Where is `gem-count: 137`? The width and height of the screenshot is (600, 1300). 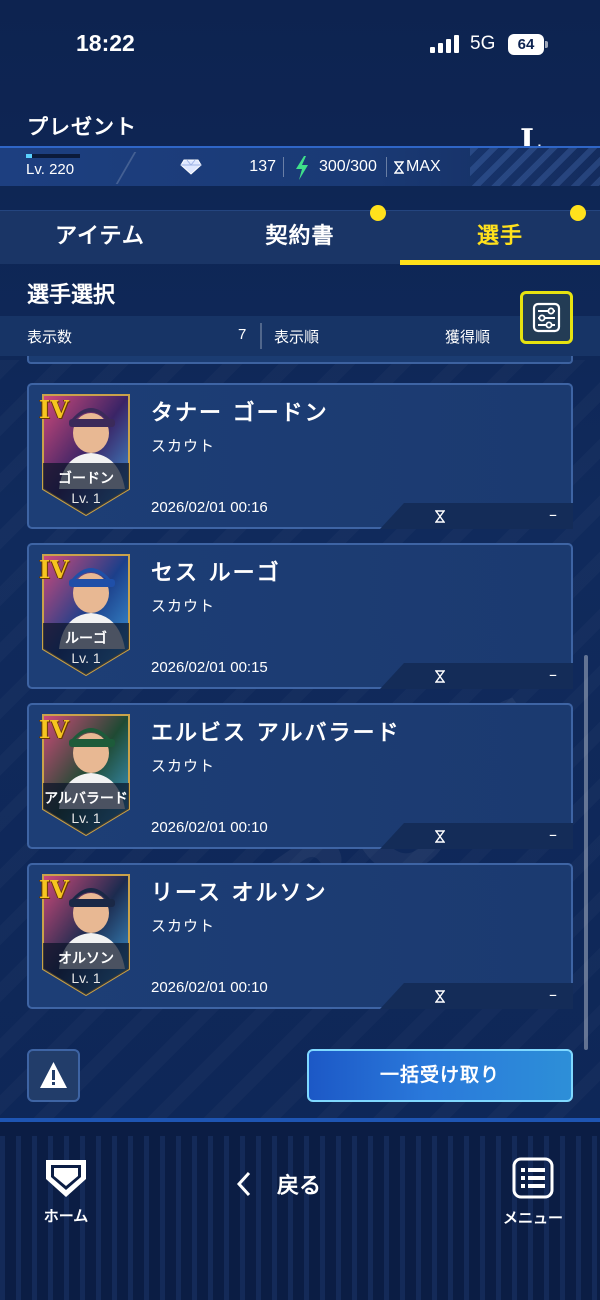
gem-count: 137 is located at coordinates (262, 166).